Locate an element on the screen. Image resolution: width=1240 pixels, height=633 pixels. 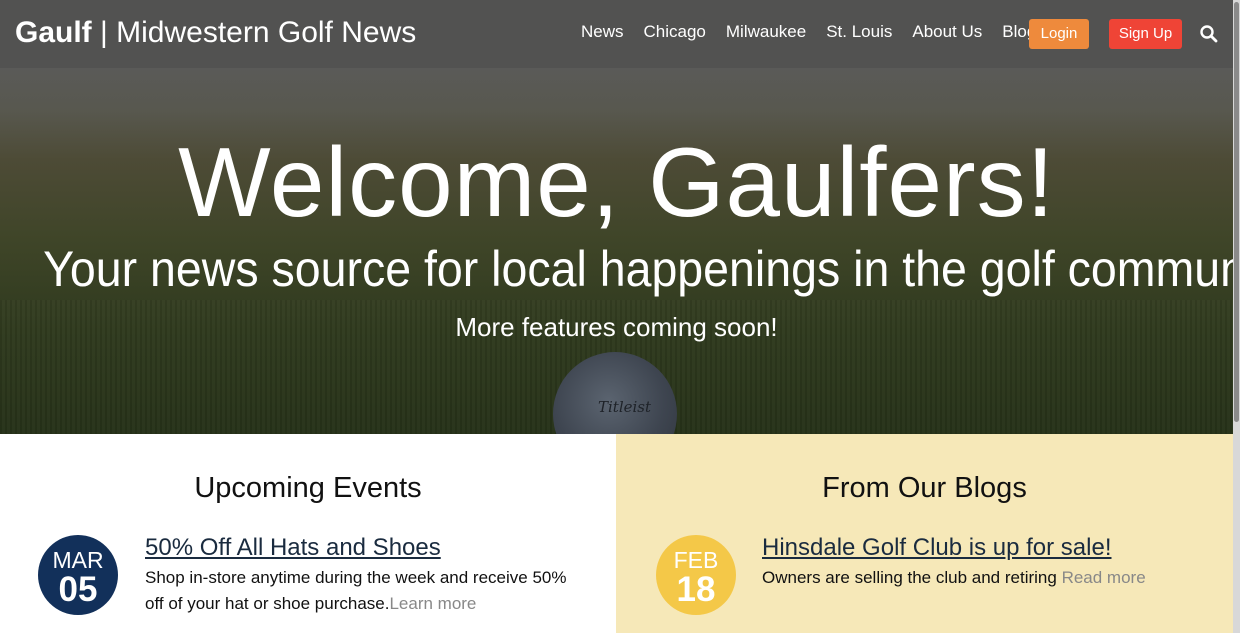
event-day: 05 is located at coordinates (78, 589).